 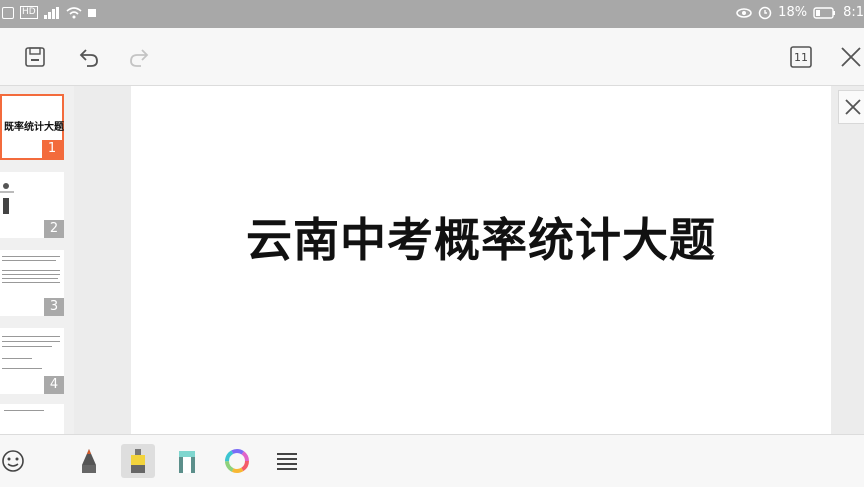 What do you see at coordinates (32, 205) in the screenshot?
I see `slide-thumbnail-2: 2` at bounding box center [32, 205].